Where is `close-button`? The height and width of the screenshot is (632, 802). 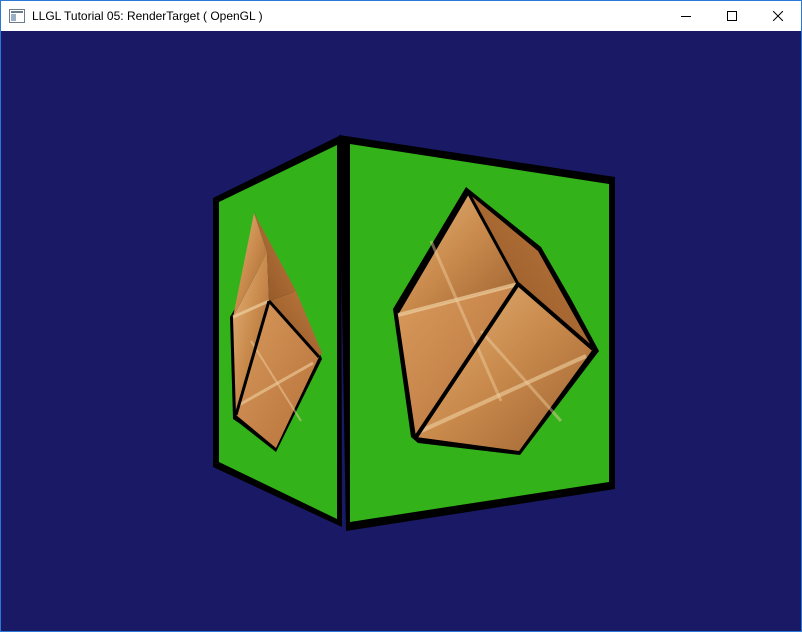 close-button is located at coordinates (778, 16).